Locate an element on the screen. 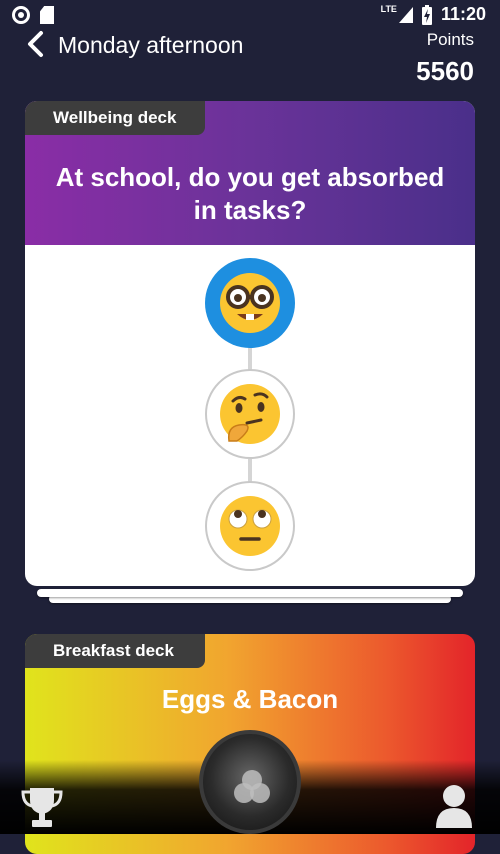  question-text: At school, do you get absorbed in tasks? is located at coordinates (250, 193).